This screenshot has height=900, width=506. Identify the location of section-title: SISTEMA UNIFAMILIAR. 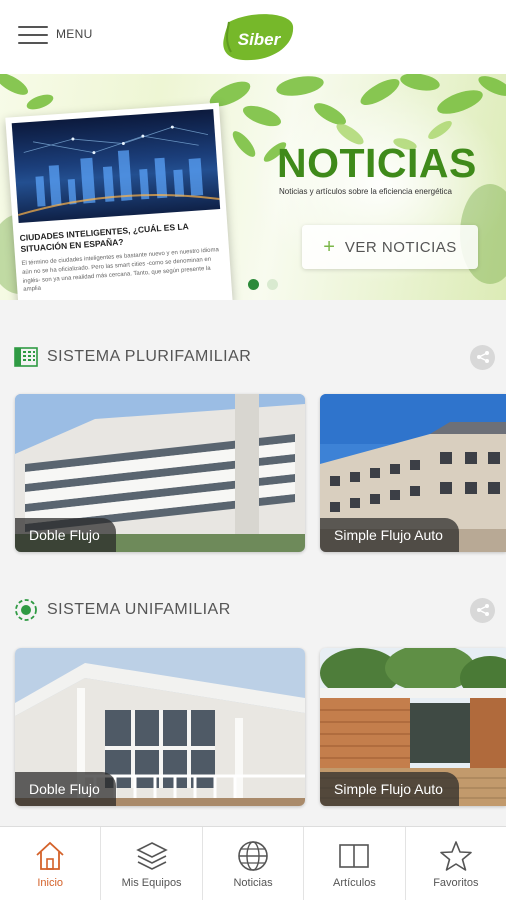
(139, 609).